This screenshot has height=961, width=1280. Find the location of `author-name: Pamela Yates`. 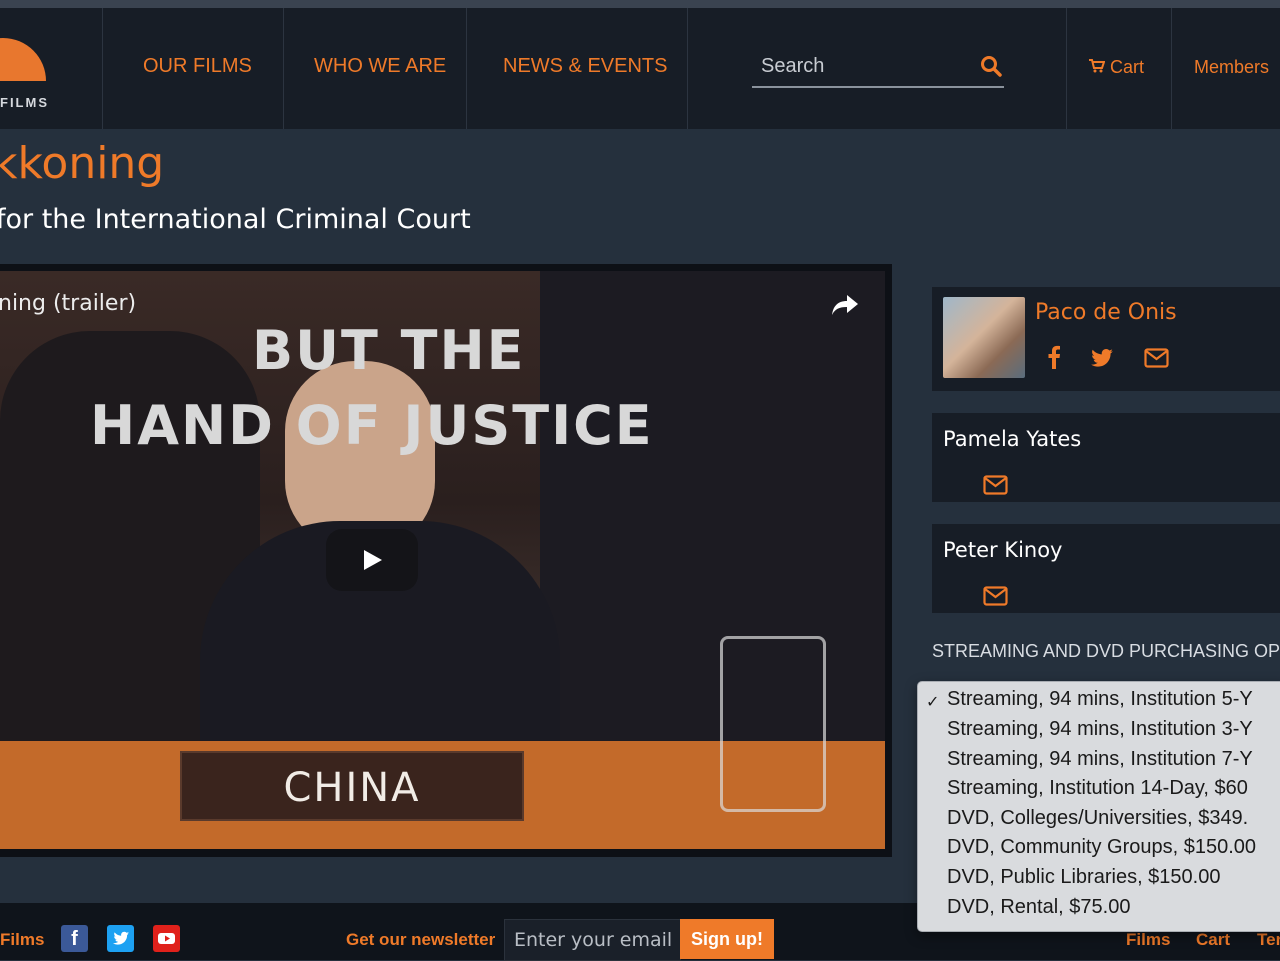

author-name: Pamela Yates is located at coordinates (1012, 439).